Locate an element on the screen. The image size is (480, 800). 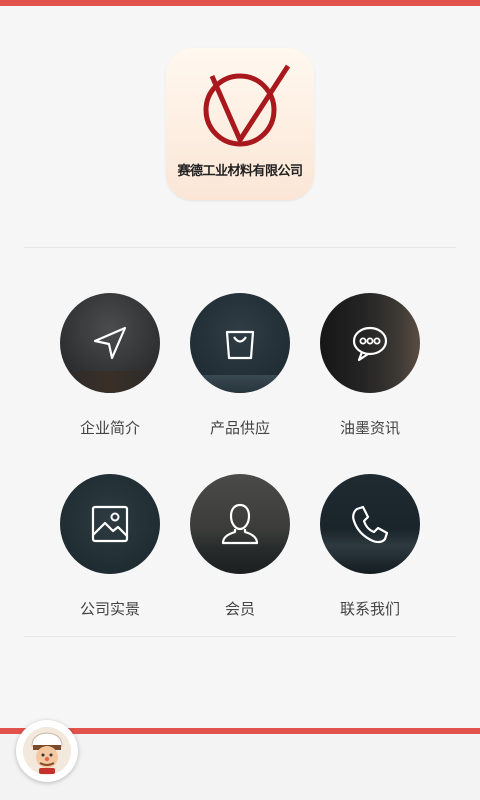
menu-label: 企业简介 is located at coordinates (109, 428).